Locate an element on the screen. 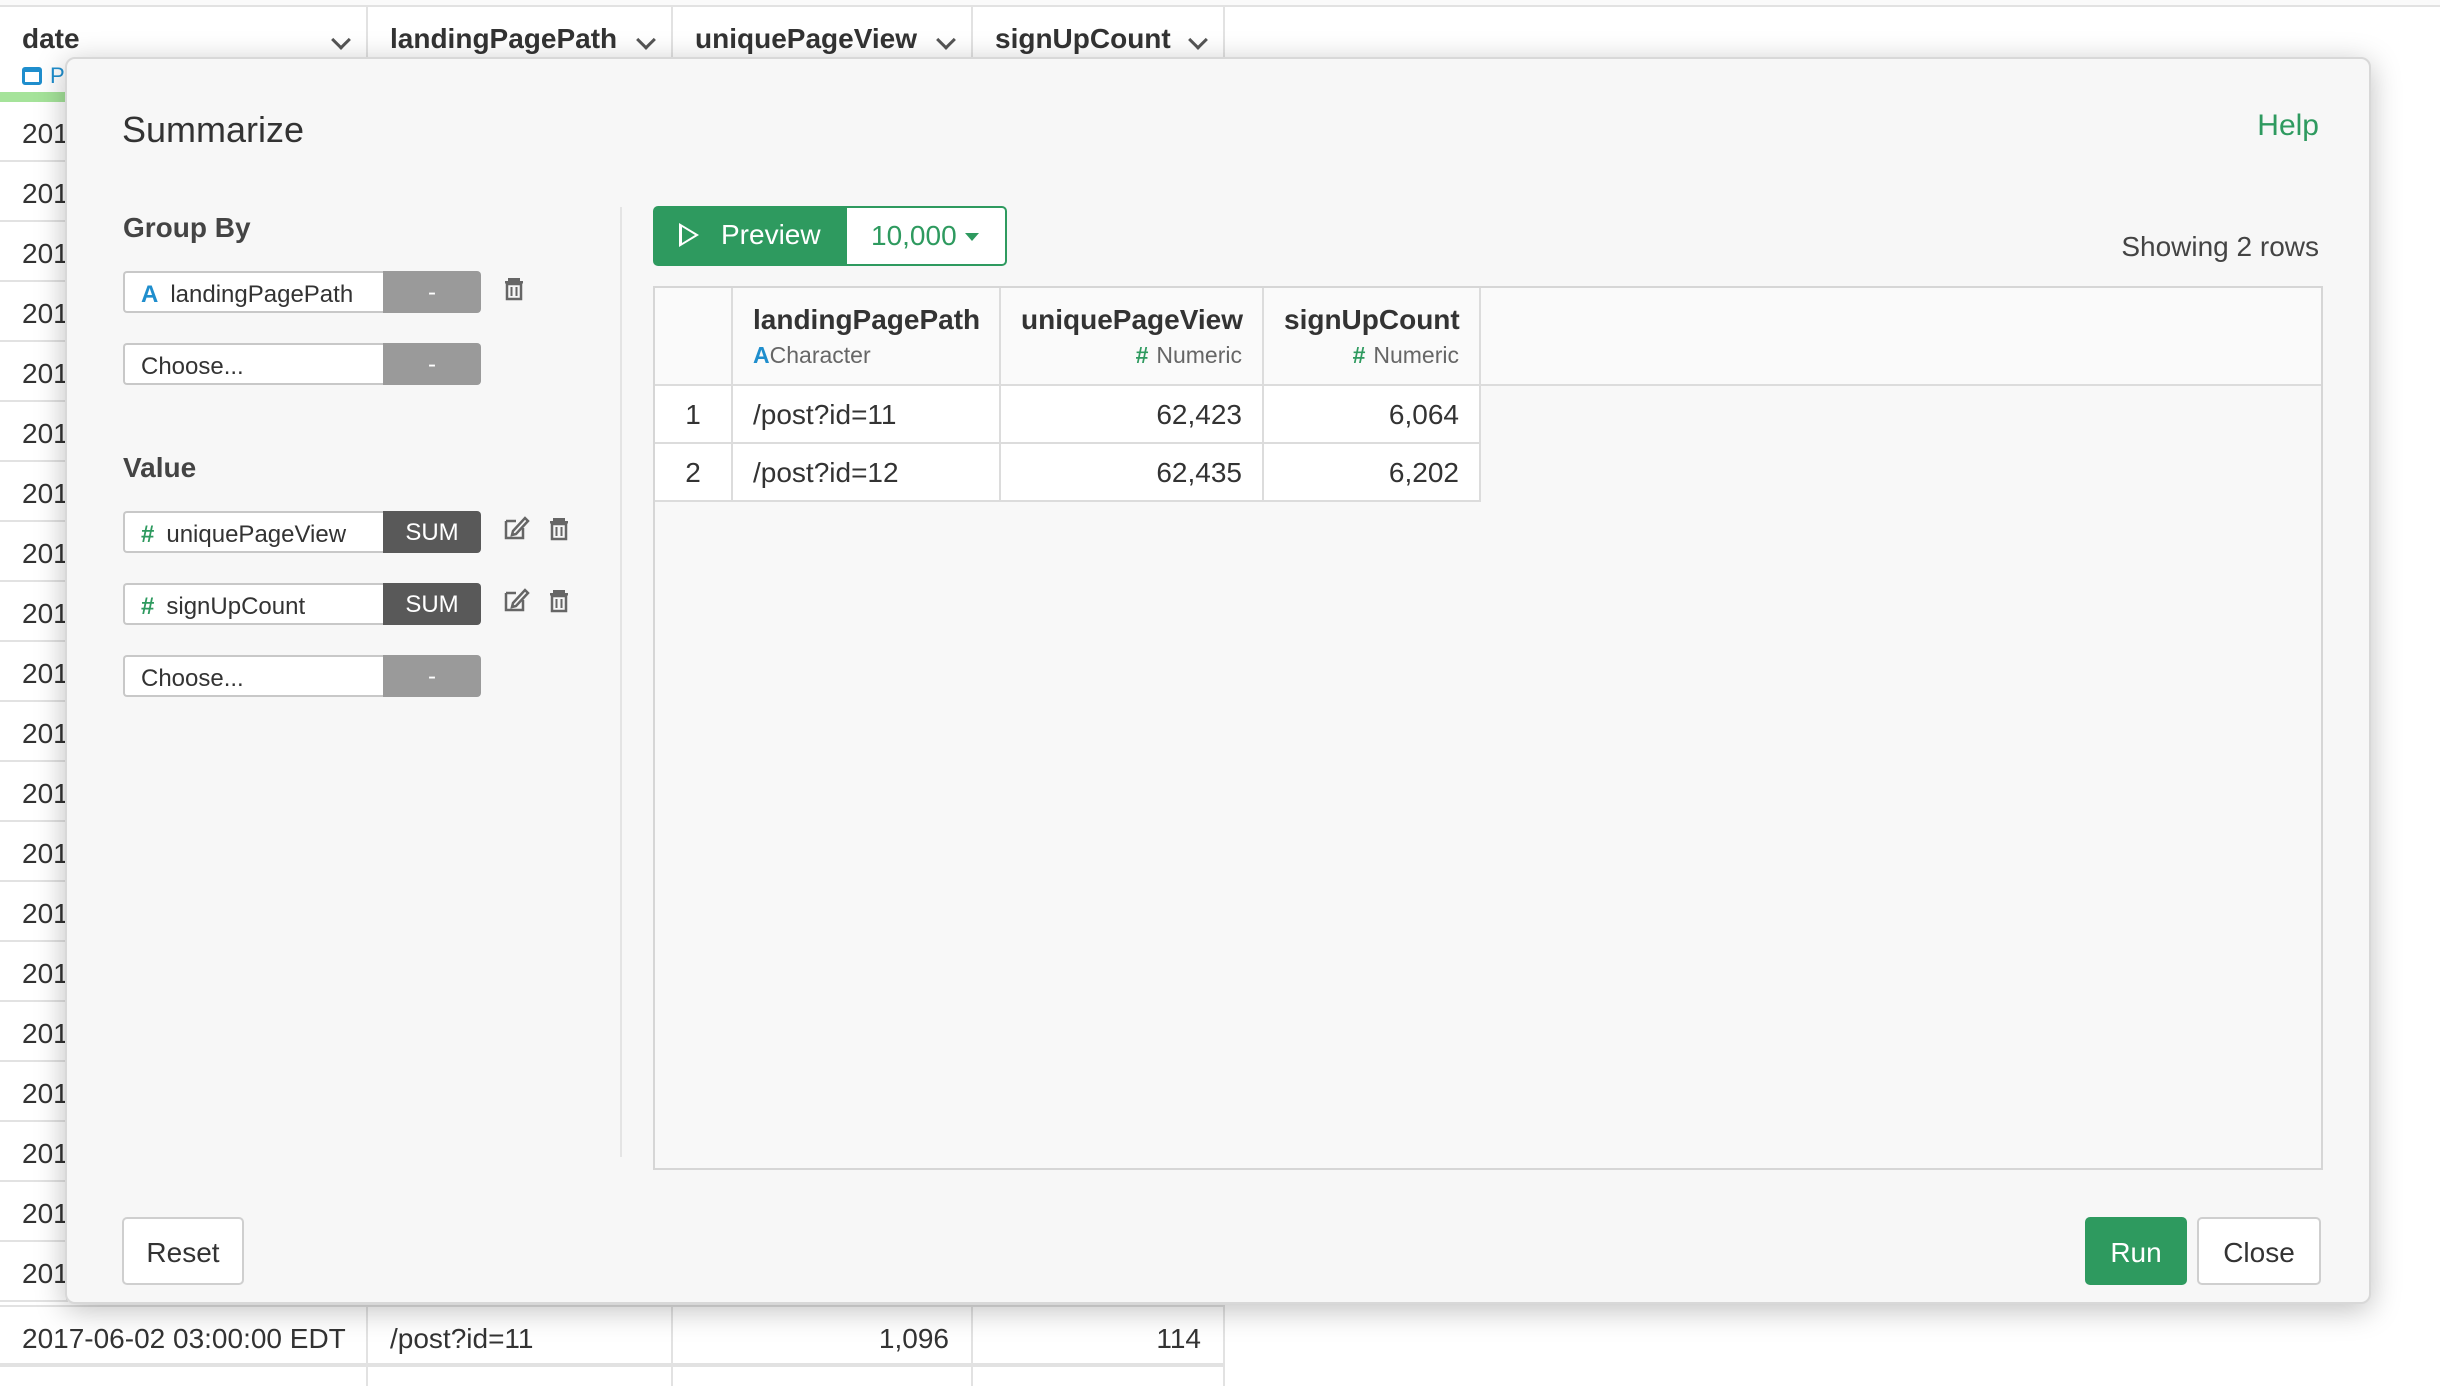 This screenshot has height=1386, width=2440. row-count-status: Showing 2 rows is located at coordinates (2220, 246).